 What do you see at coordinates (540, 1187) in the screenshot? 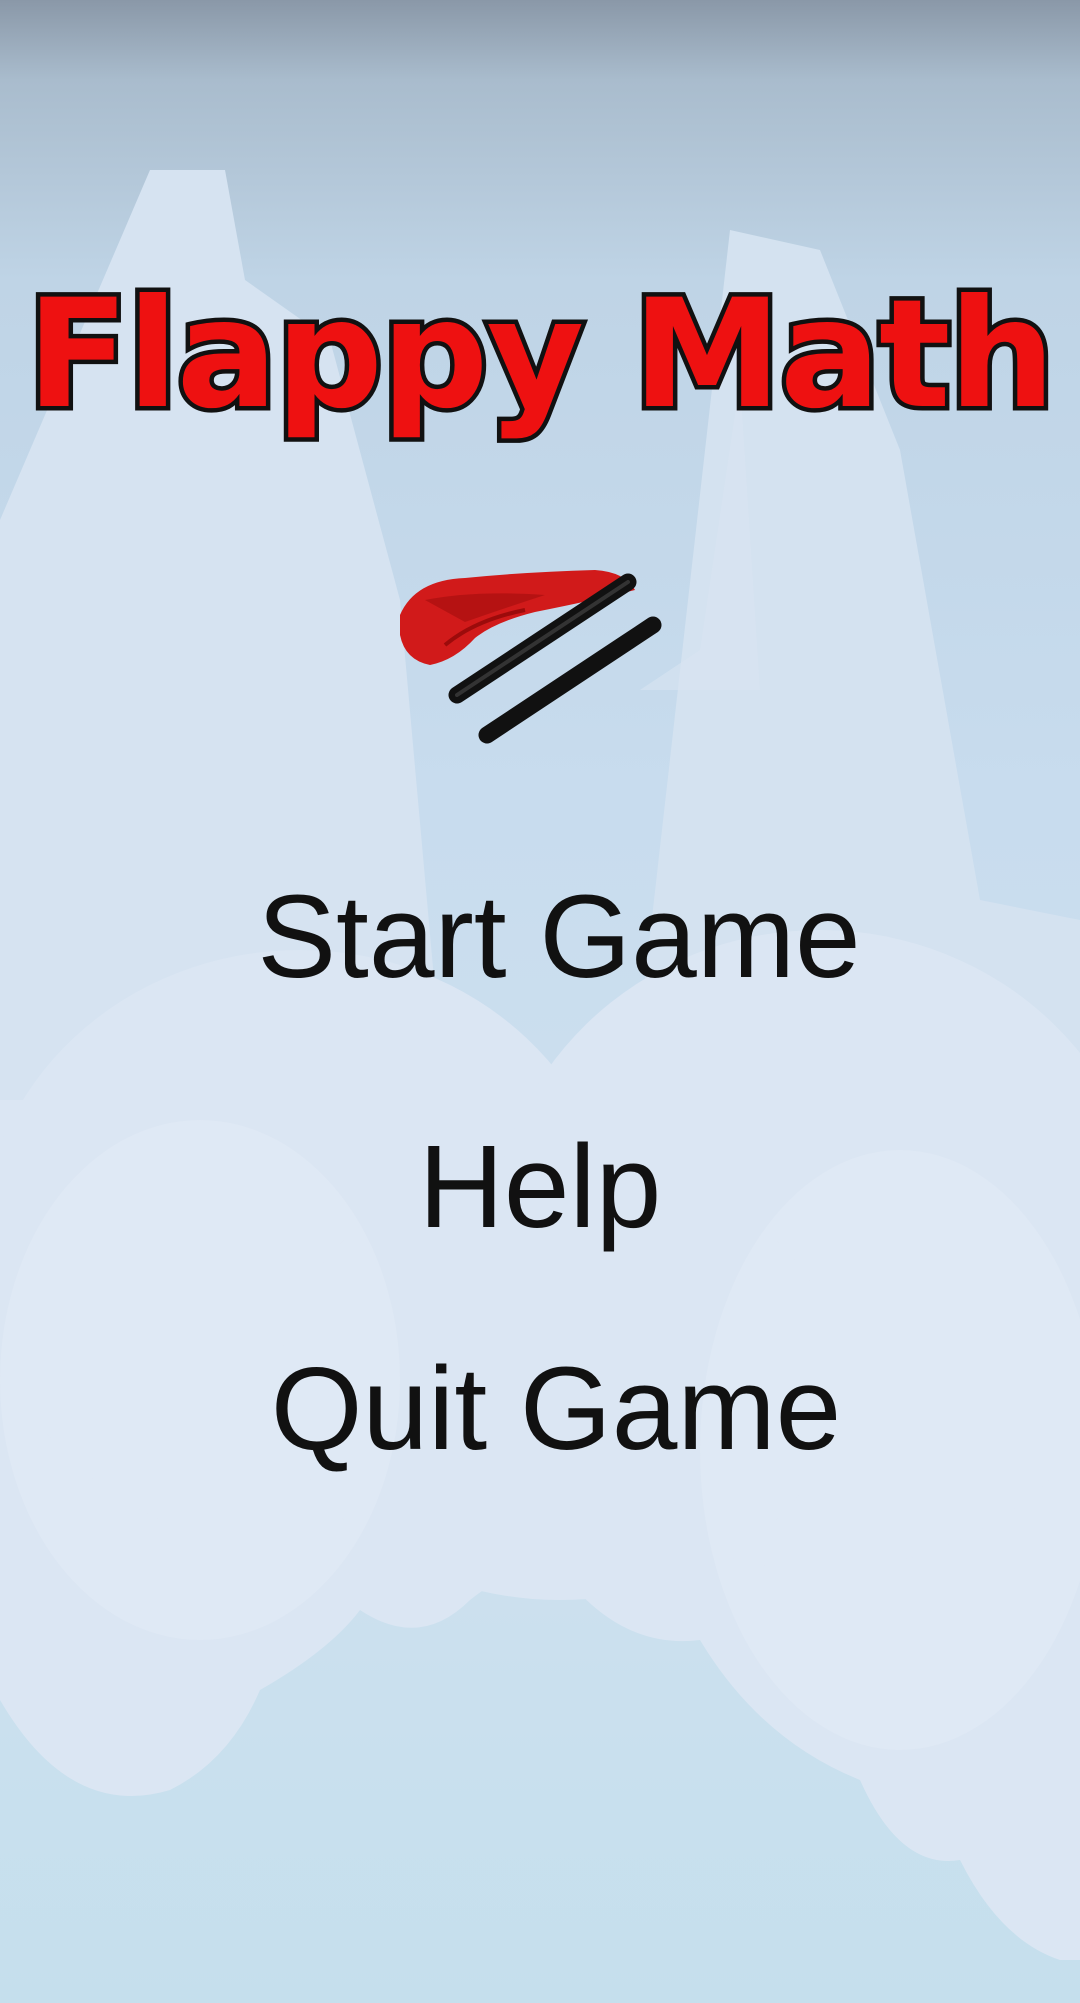
I see `help-button: Help` at bounding box center [540, 1187].